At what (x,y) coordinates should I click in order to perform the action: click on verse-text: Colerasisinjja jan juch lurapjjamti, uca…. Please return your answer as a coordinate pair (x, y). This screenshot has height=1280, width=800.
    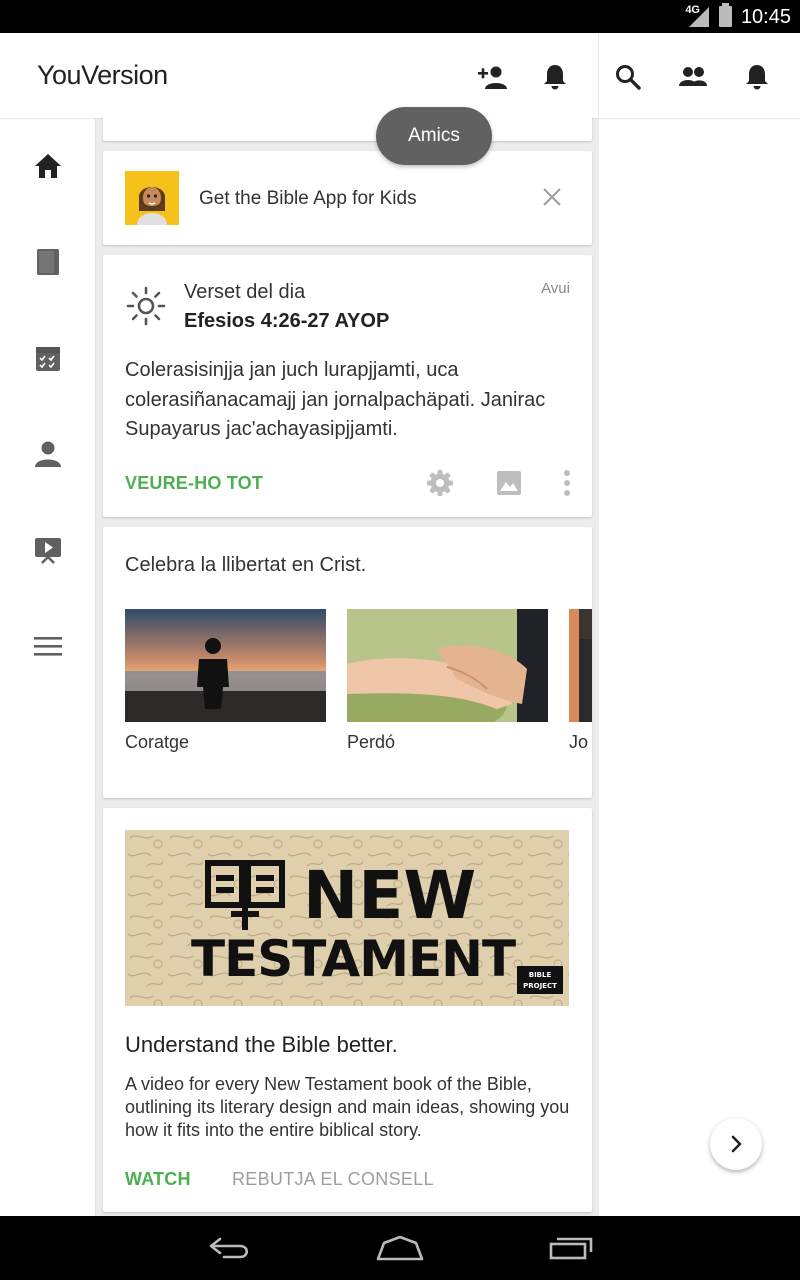
    Looking at the image, I should click on (350, 400).